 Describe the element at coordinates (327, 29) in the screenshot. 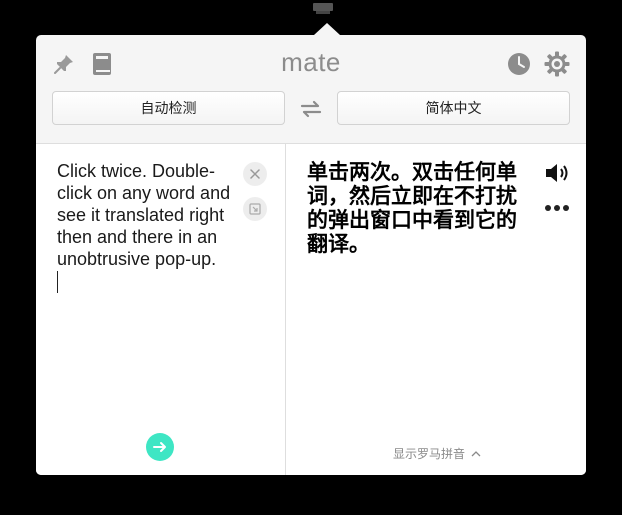

I see `popover-caret` at that location.